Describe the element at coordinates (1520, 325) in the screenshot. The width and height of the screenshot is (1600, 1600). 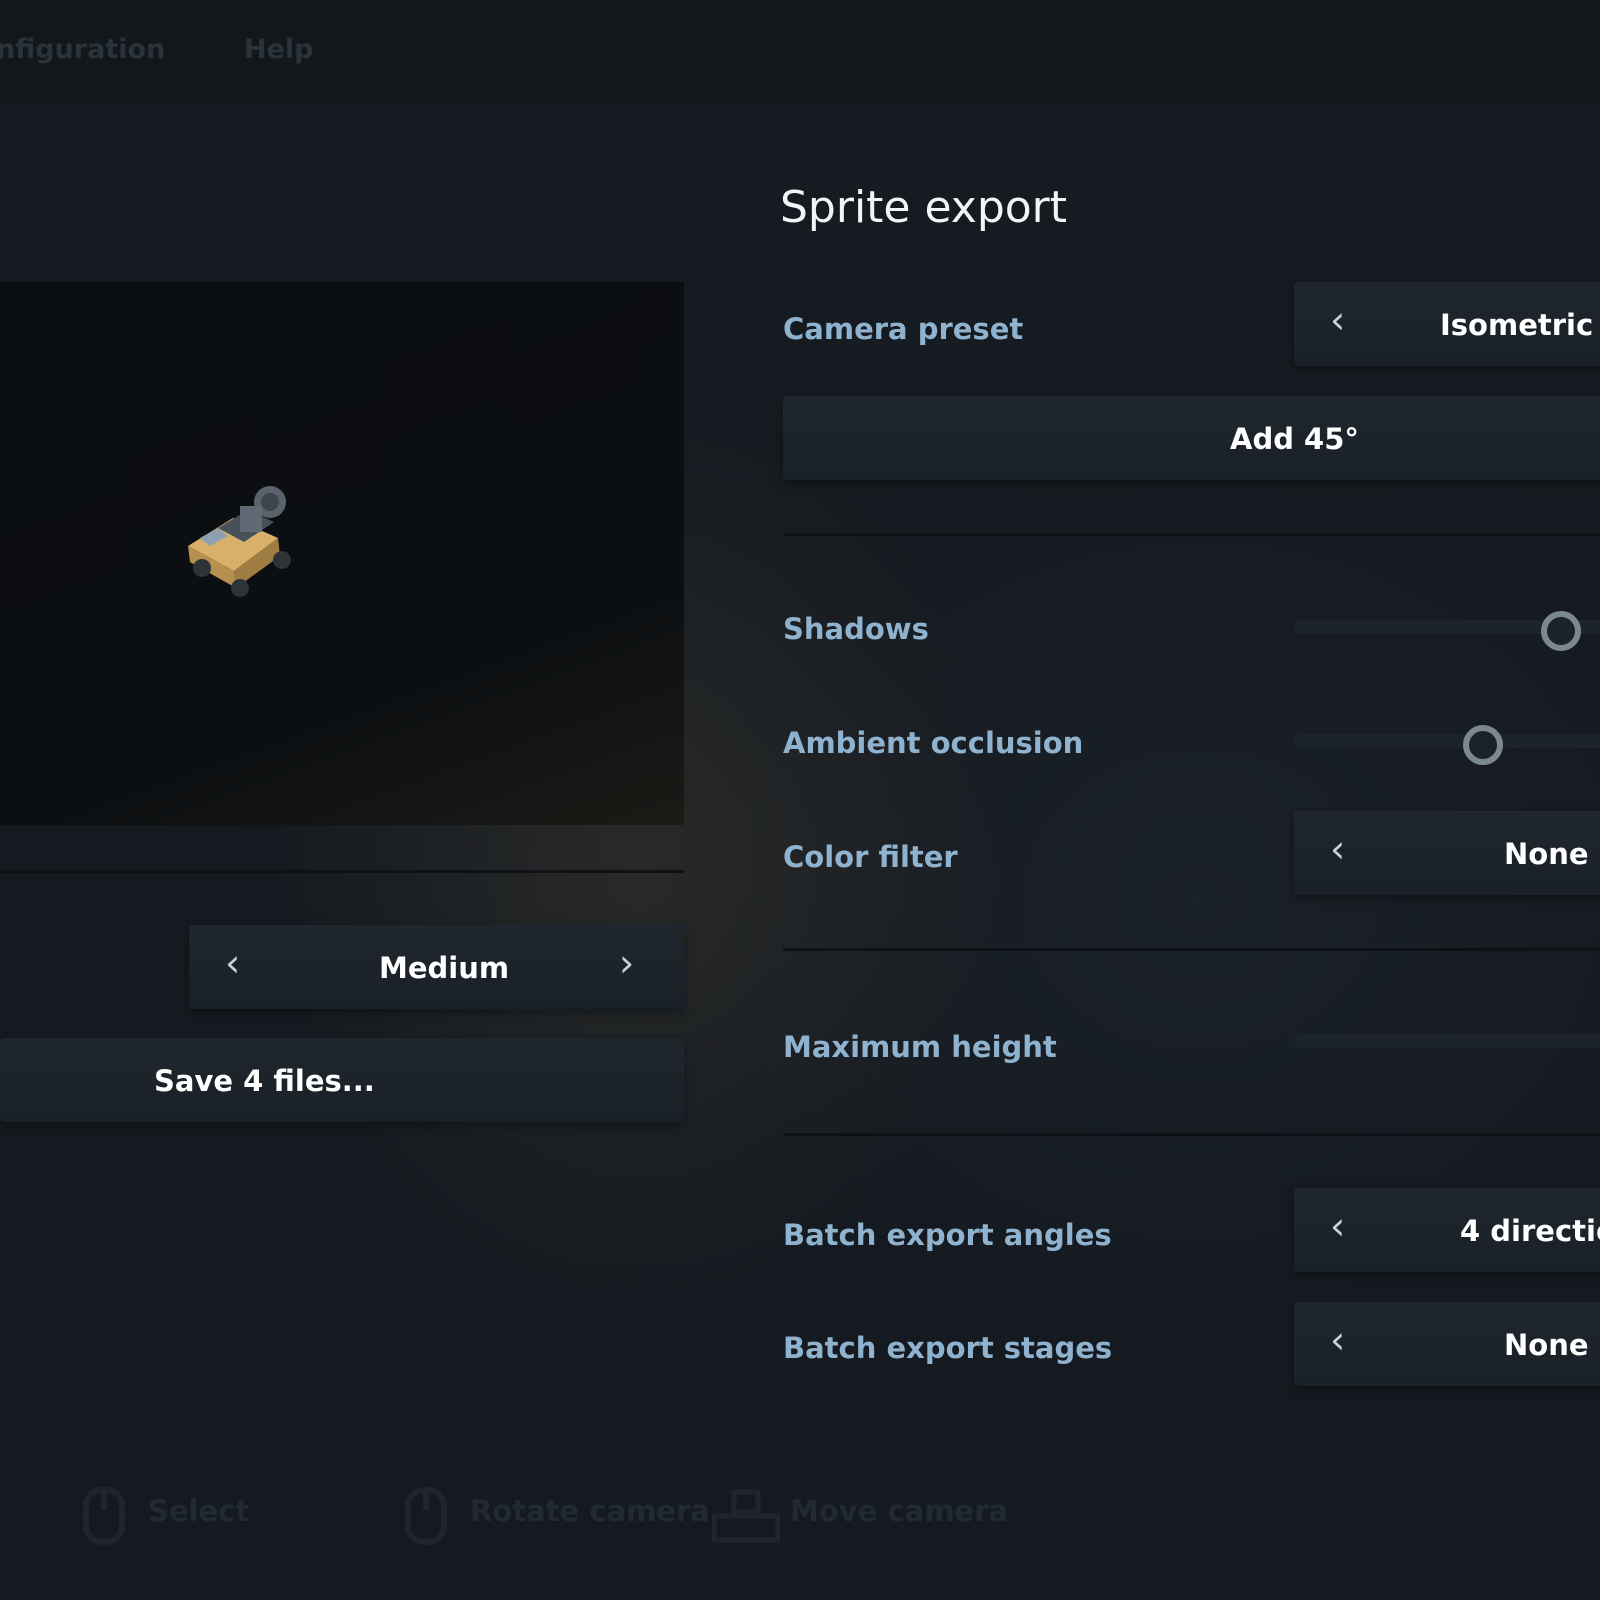
I see `camera-preset-value: Isometric (4` at that location.